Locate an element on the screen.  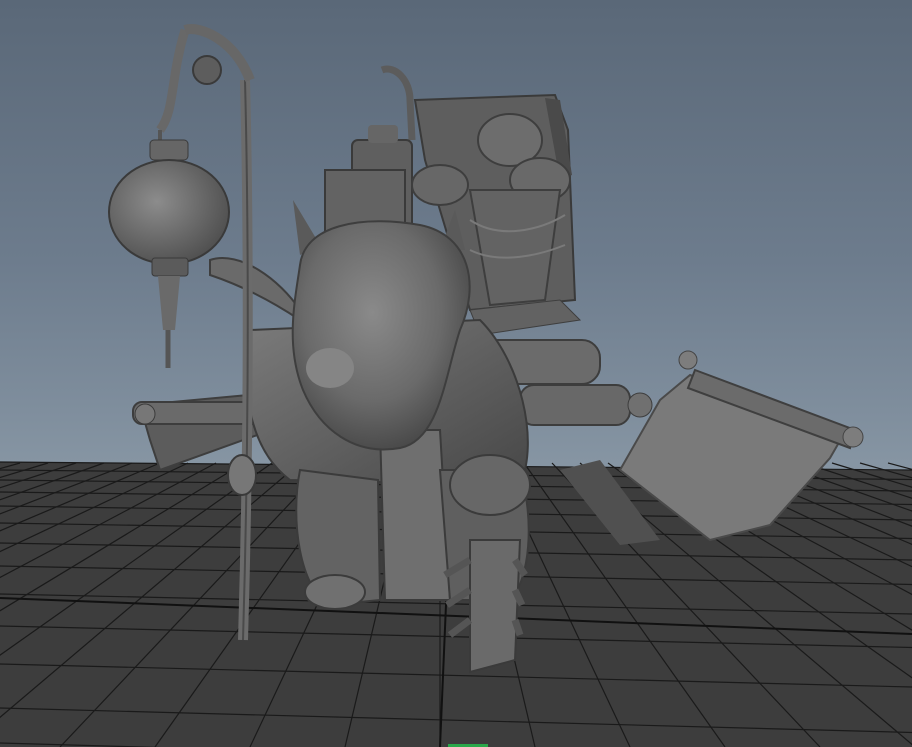
hanging-lantern-mesh is located at coordinates (169, 249).